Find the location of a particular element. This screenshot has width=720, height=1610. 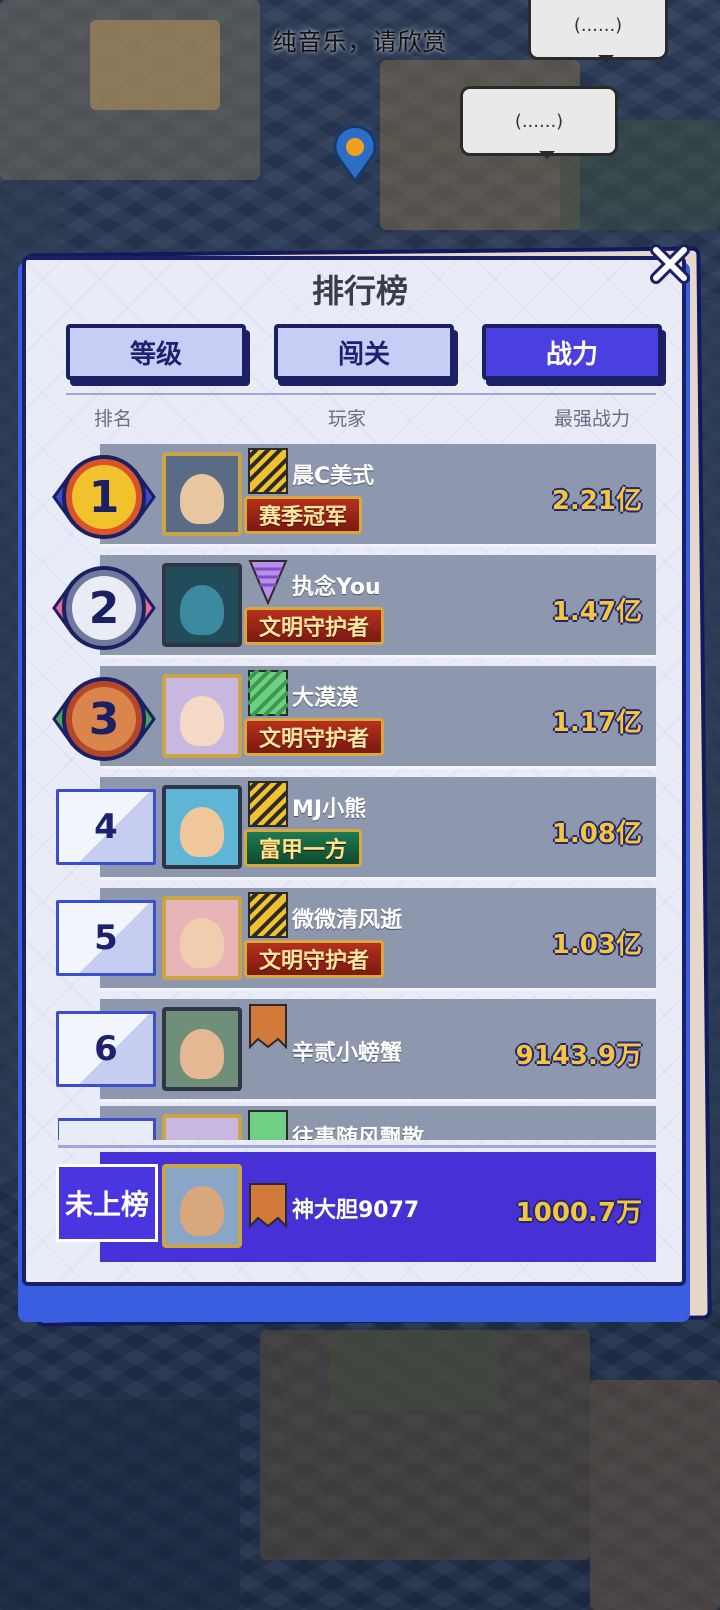

column-header-power: 最强战力 is located at coordinates (592, 419).